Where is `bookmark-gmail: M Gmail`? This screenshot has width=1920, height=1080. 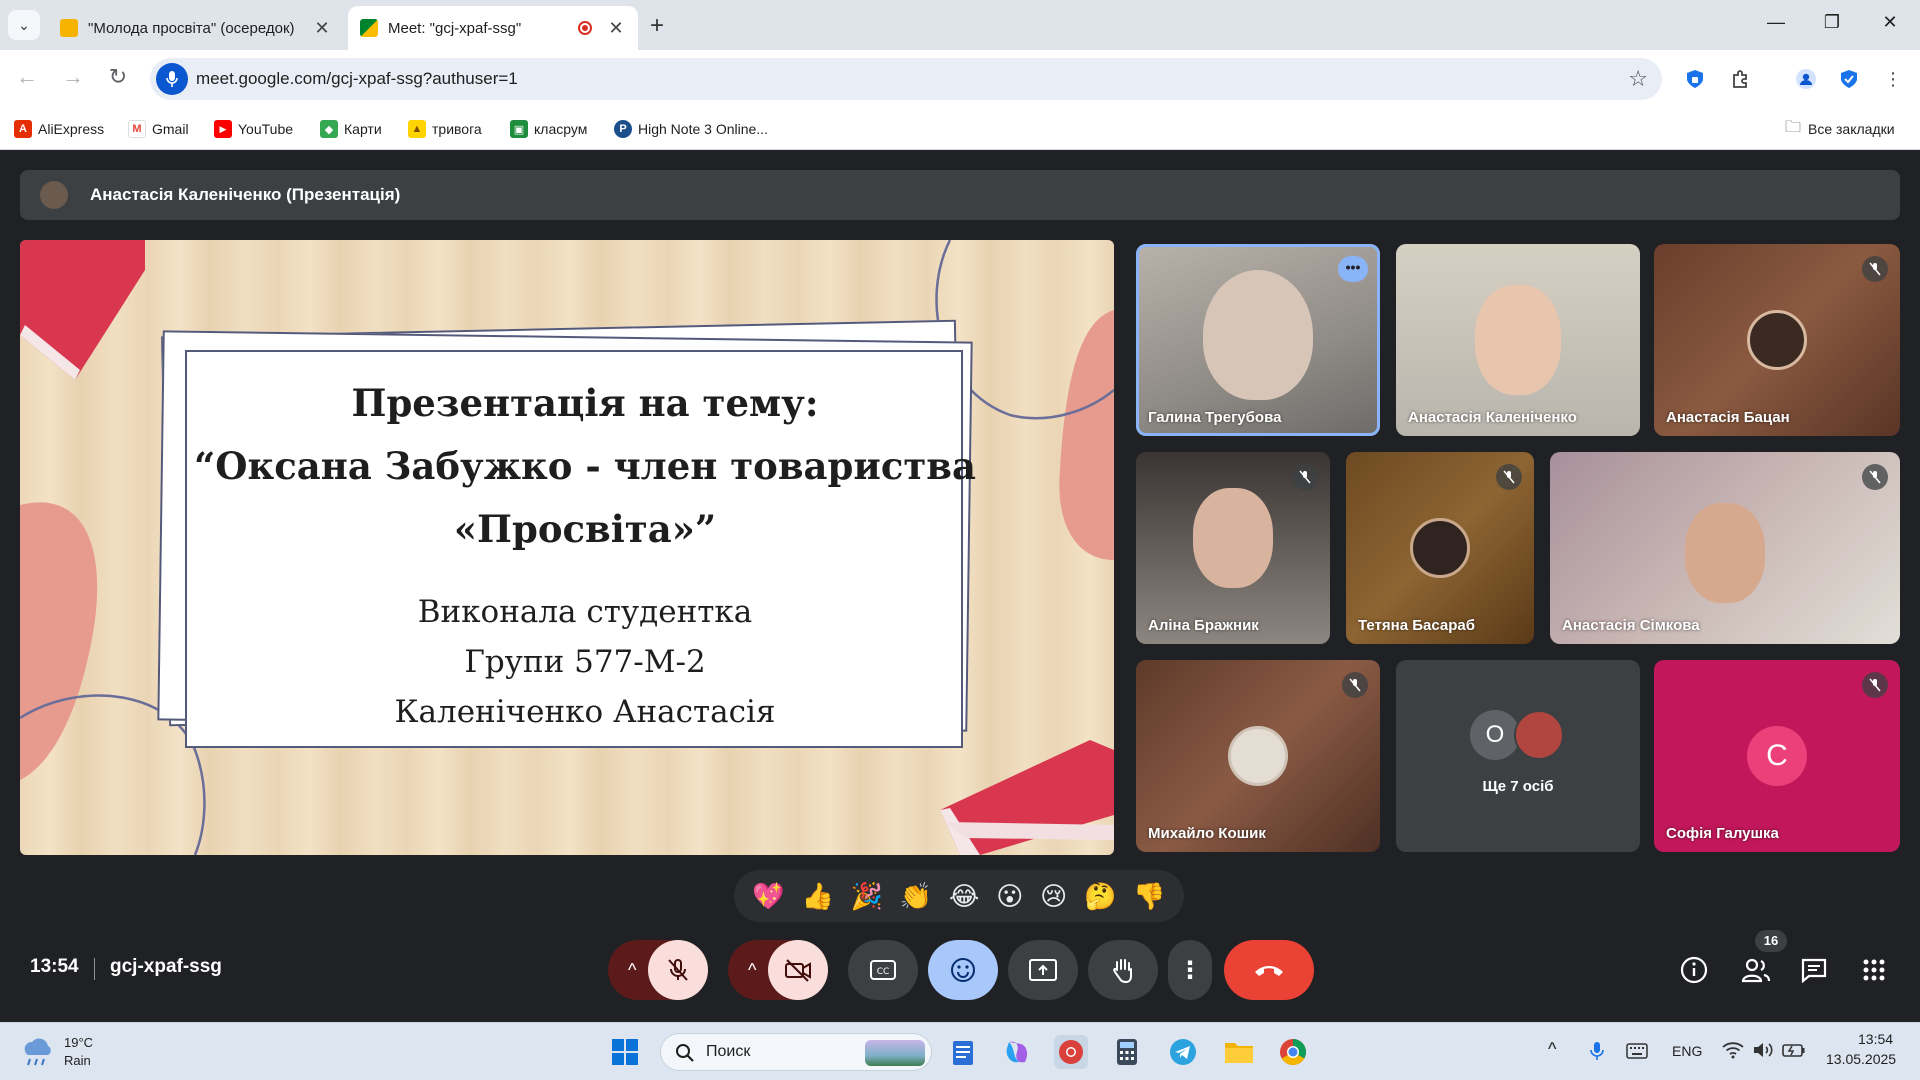
bookmark-gmail: M Gmail is located at coordinates (158, 129).